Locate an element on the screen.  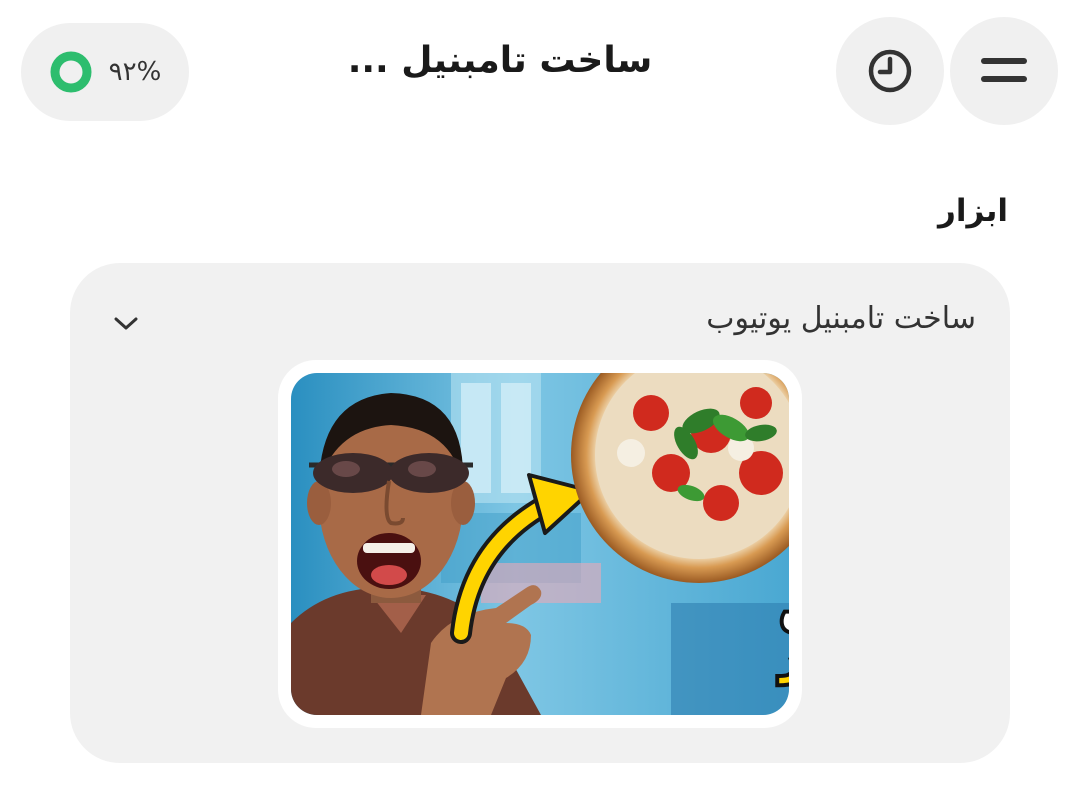
hamburger-menu-icon is located at coordinates (1004, 70).